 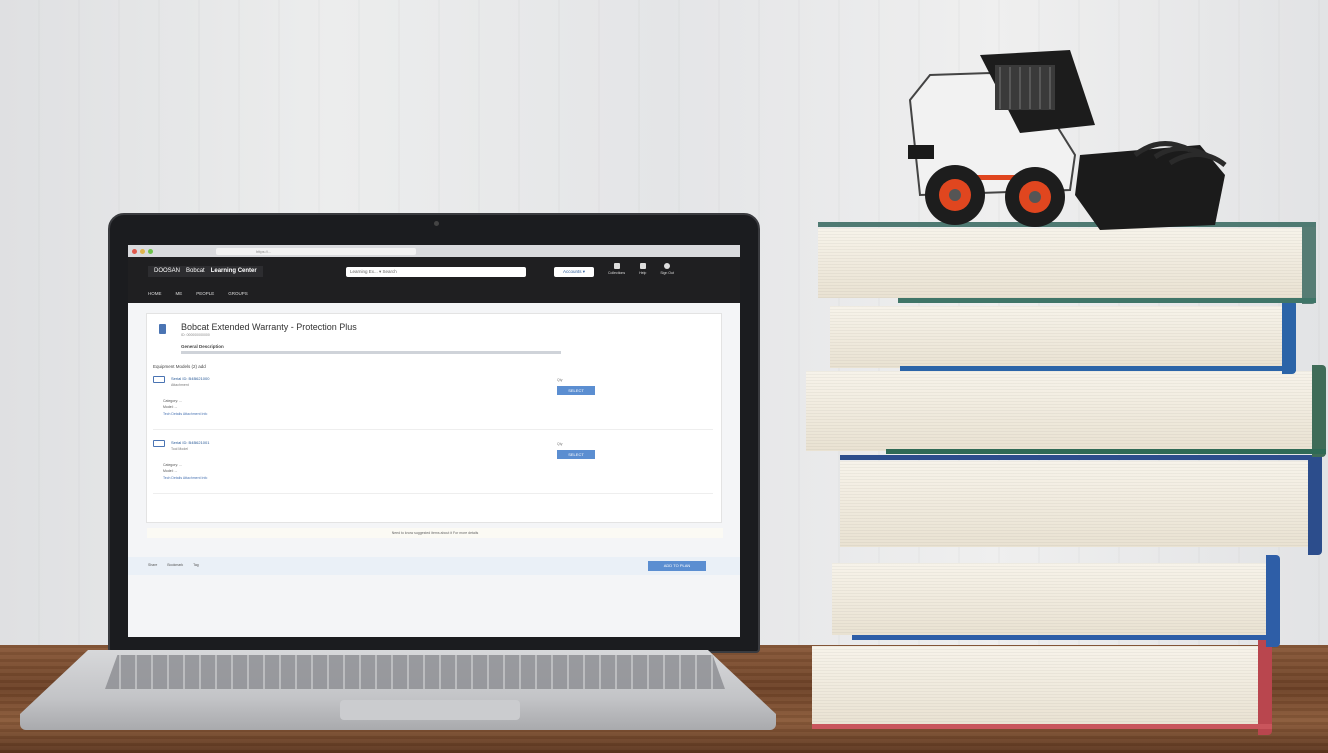 What do you see at coordinates (180, 385) in the screenshot?
I see `equipment-type: Attachment` at bounding box center [180, 385].